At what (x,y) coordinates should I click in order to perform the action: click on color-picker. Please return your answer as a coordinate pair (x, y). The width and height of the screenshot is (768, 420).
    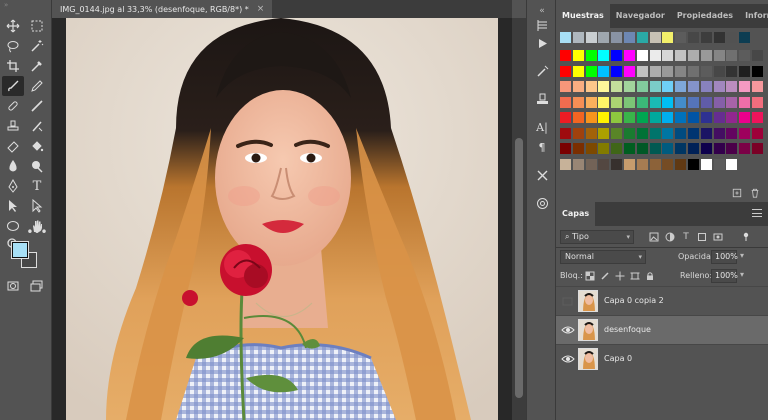
    Looking at the image, I should click on (27, 257).